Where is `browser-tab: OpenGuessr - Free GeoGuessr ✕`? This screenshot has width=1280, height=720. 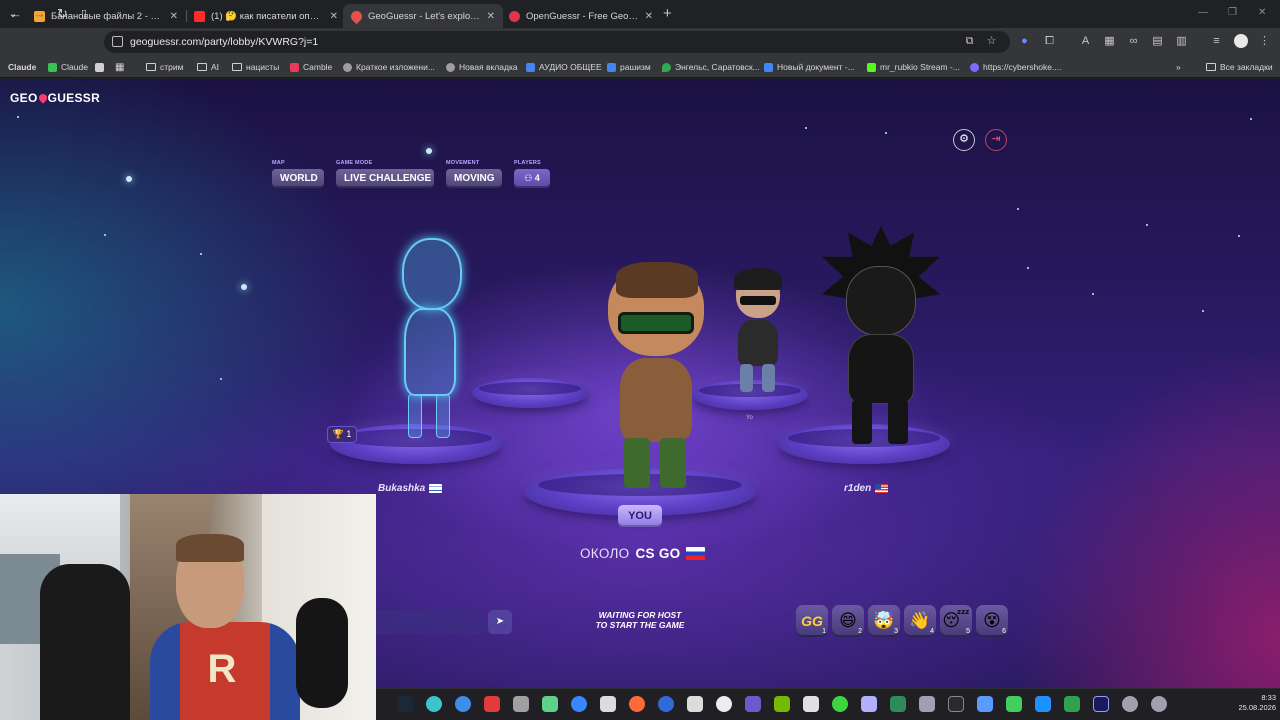
browser-tab: OpenGuessr - Free GeoGuessr ✕ is located at coordinates (581, 16).